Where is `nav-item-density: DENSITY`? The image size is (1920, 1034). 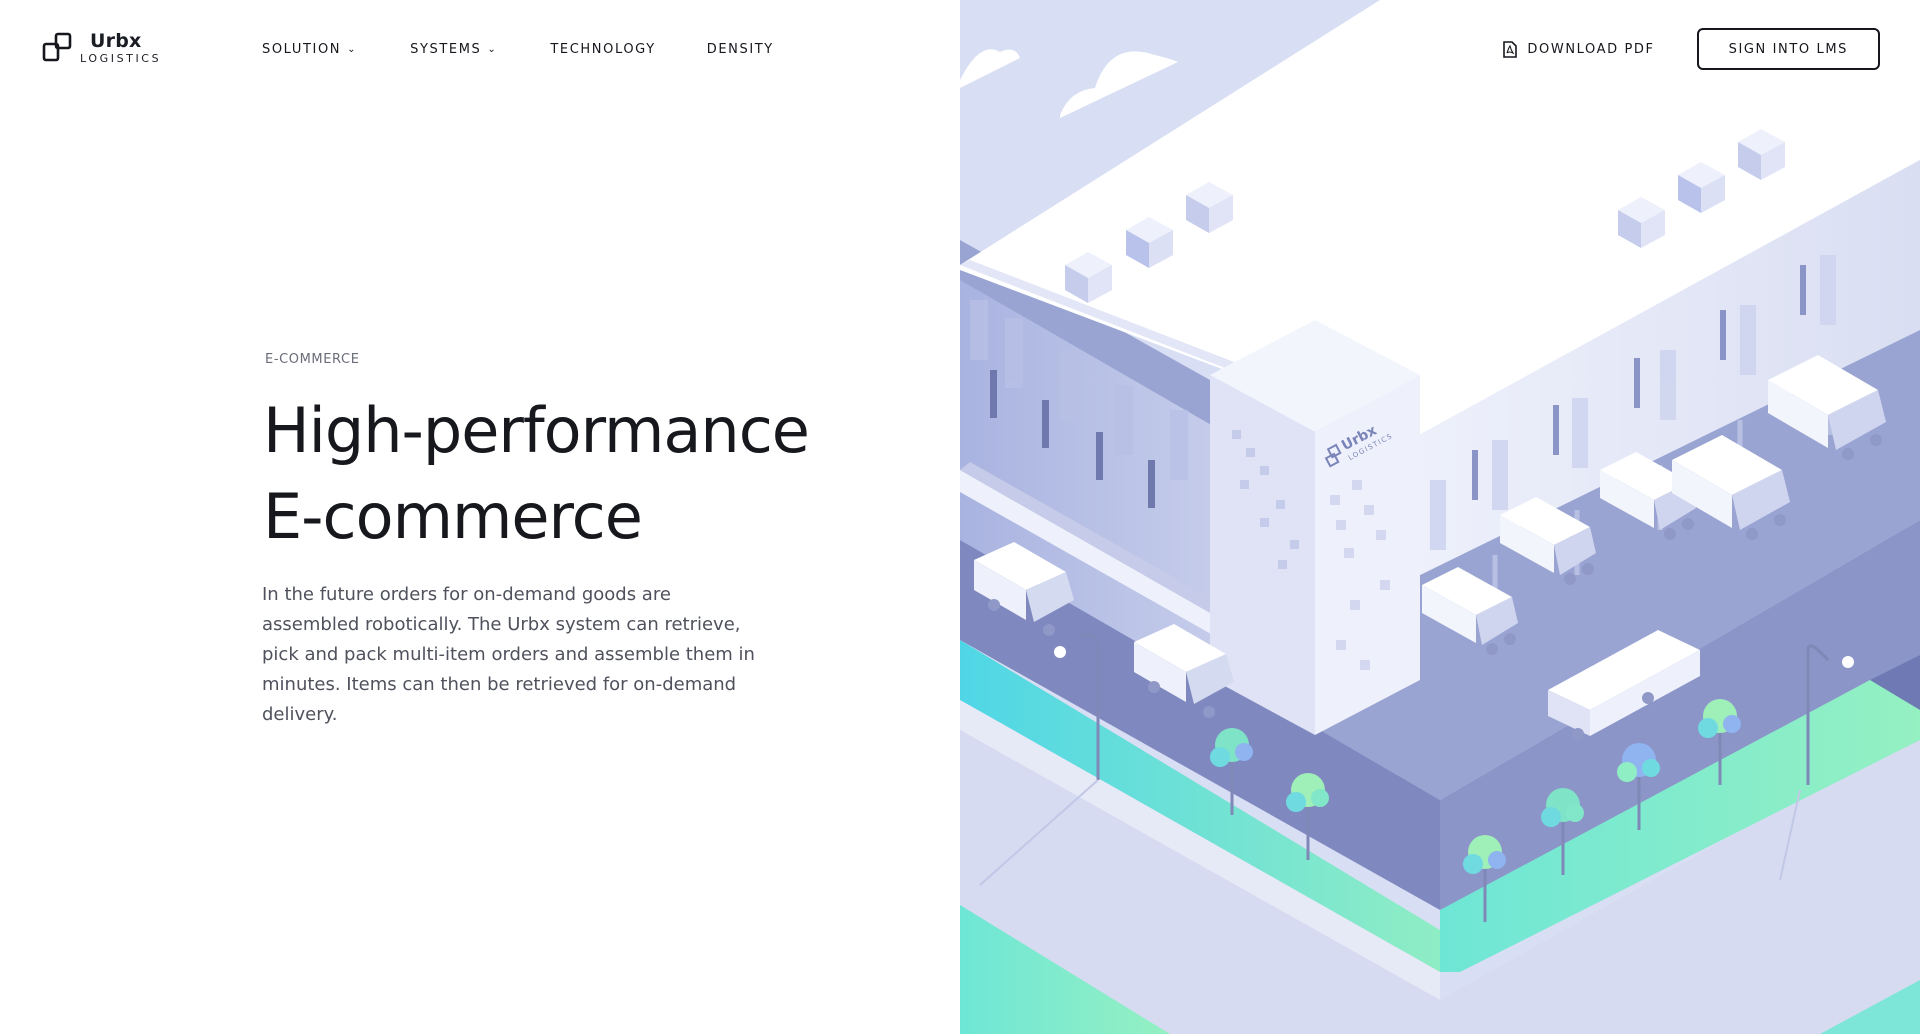 nav-item-density: DENSITY is located at coordinates (740, 49).